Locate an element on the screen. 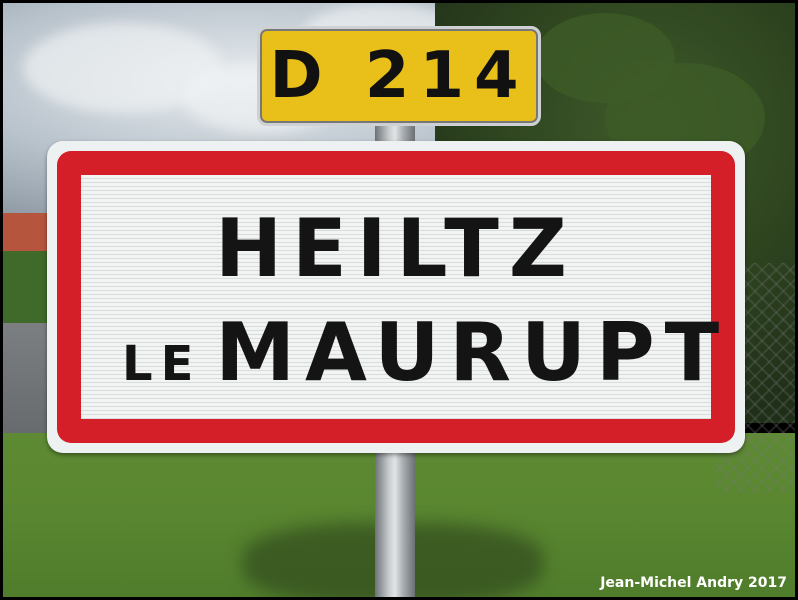  road-number: D 214 is located at coordinates (399, 76).